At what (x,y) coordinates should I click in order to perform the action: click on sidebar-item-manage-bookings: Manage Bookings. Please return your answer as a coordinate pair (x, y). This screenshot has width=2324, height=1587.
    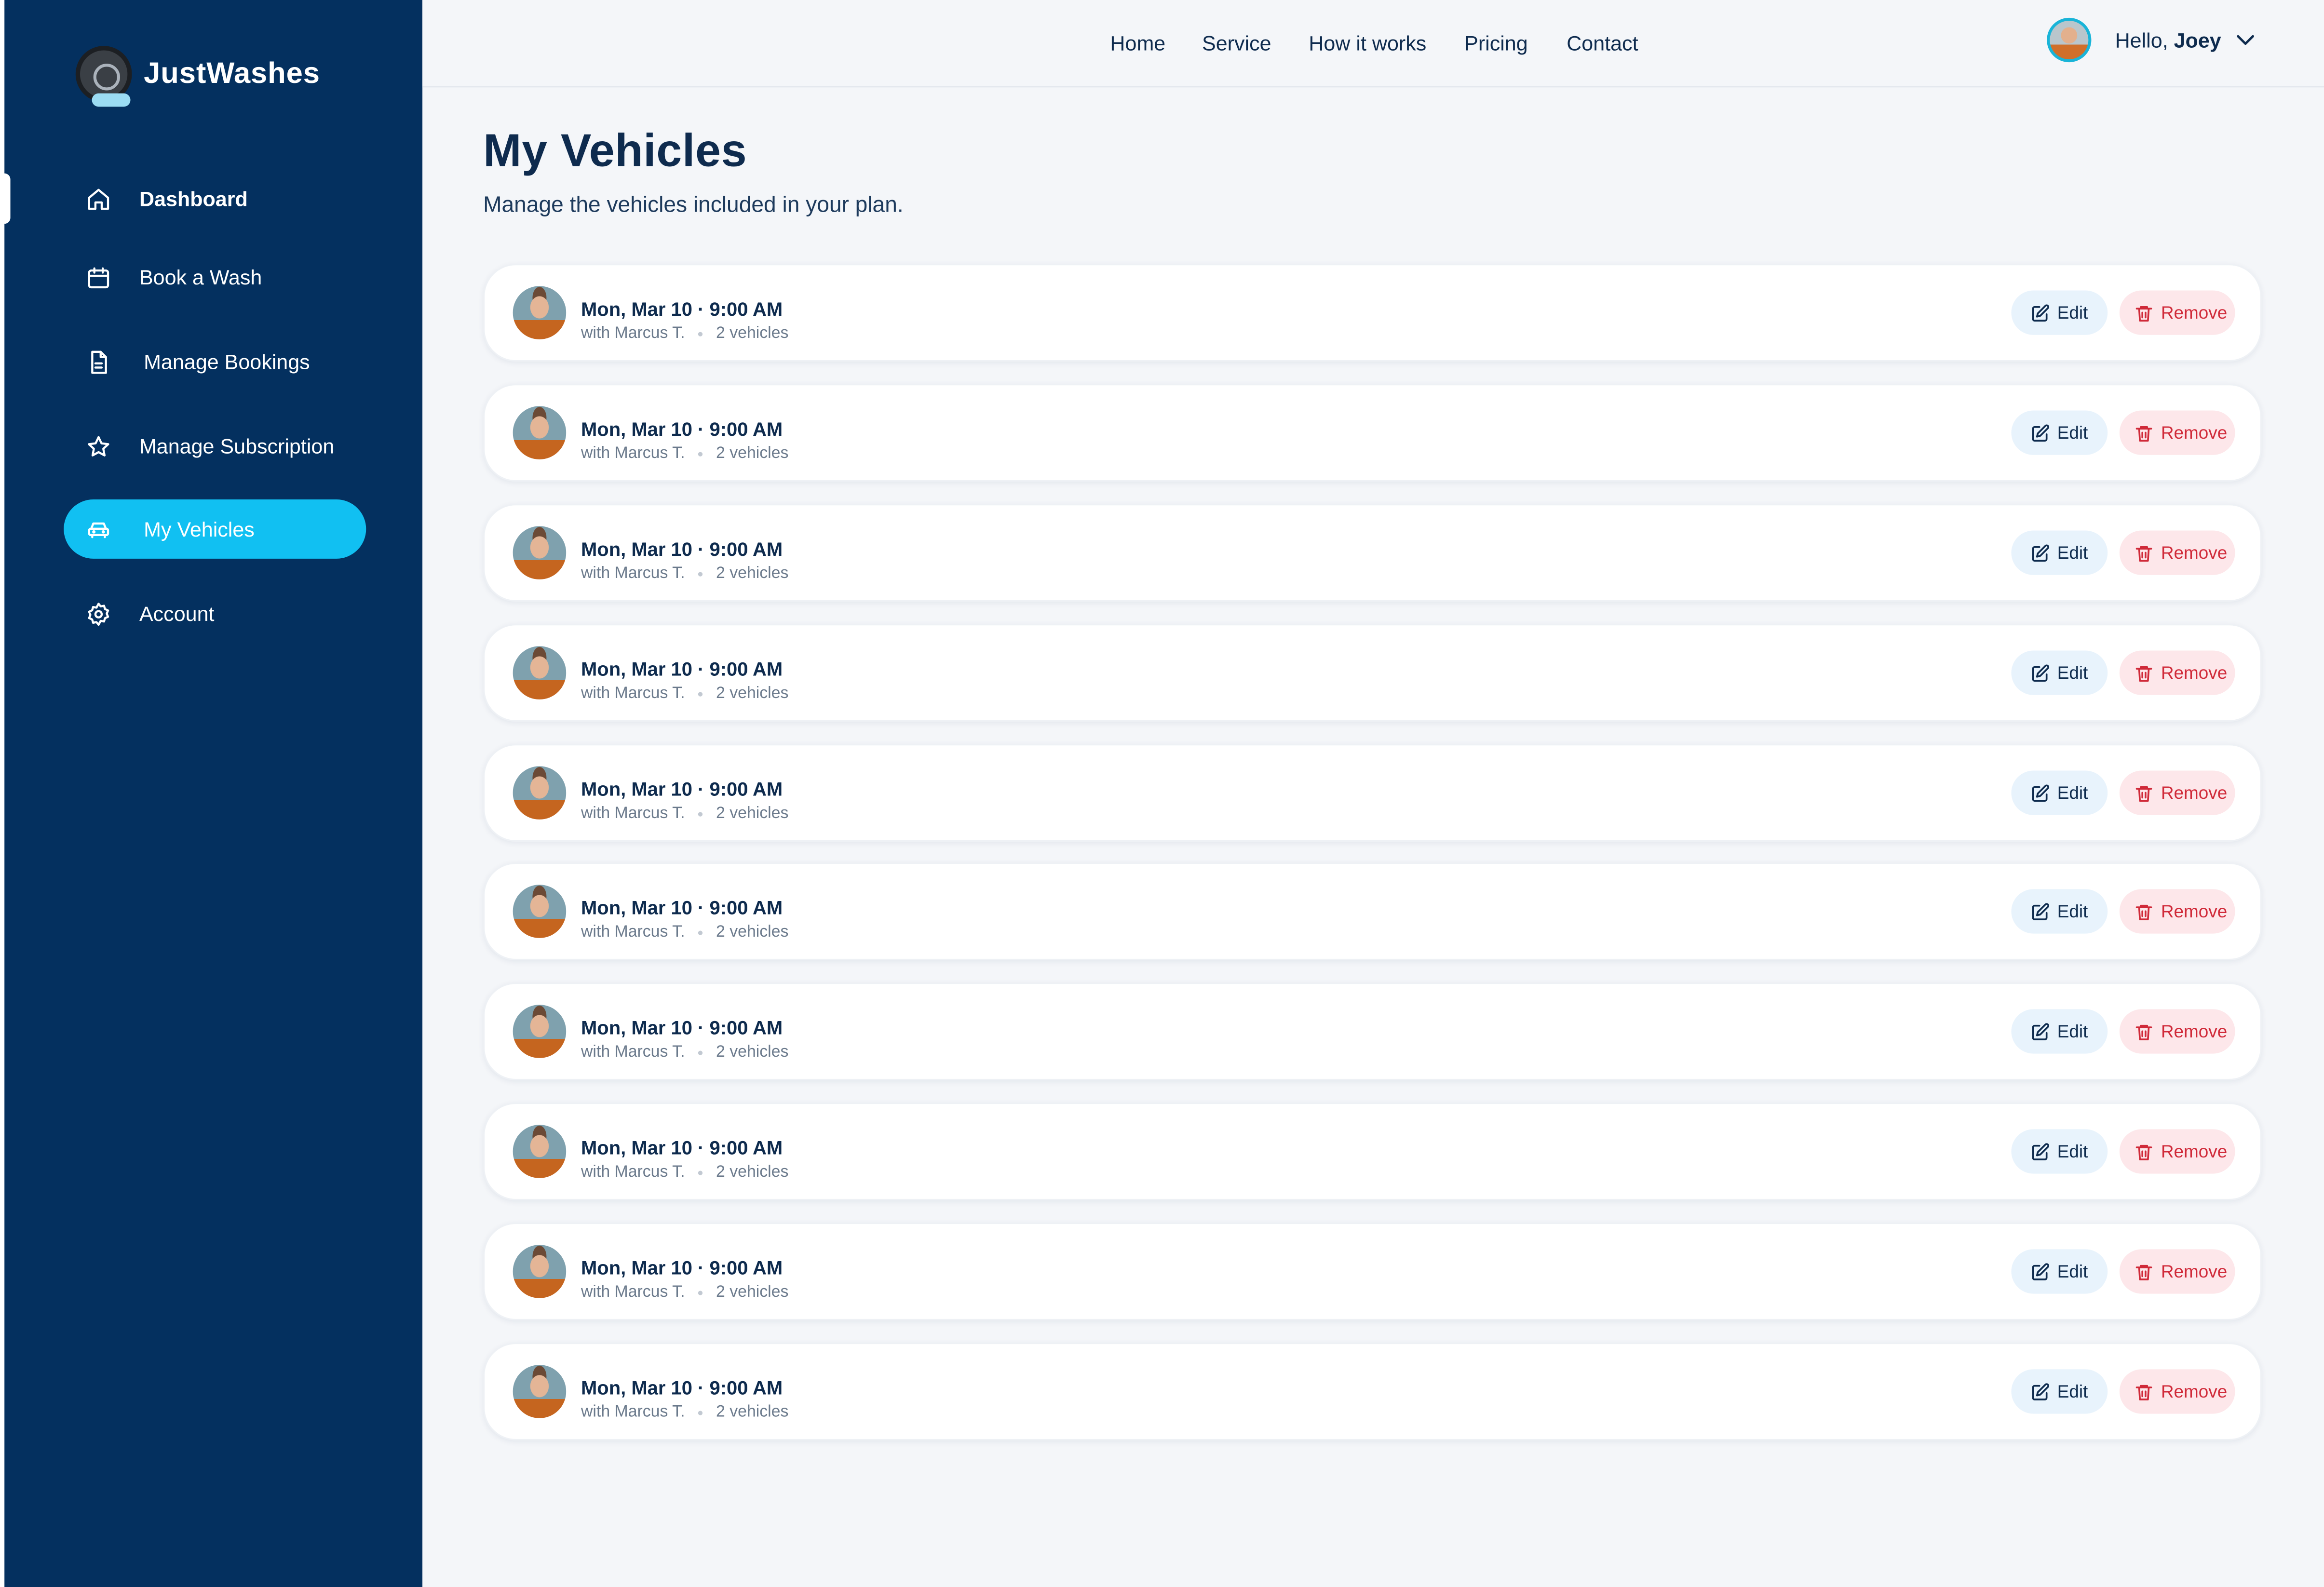
    Looking at the image, I should click on (215, 361).